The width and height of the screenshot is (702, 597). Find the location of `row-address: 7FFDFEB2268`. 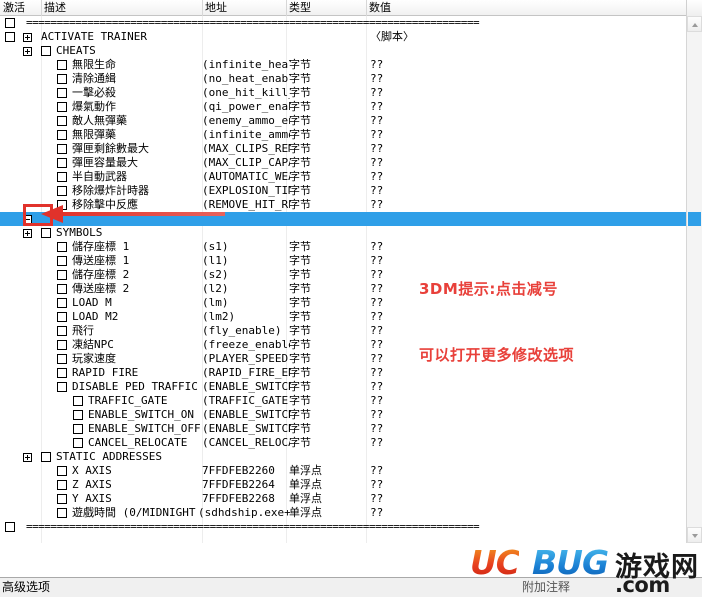

row-address: 7FFDFEB2268 is located at coordinates (246, 499).